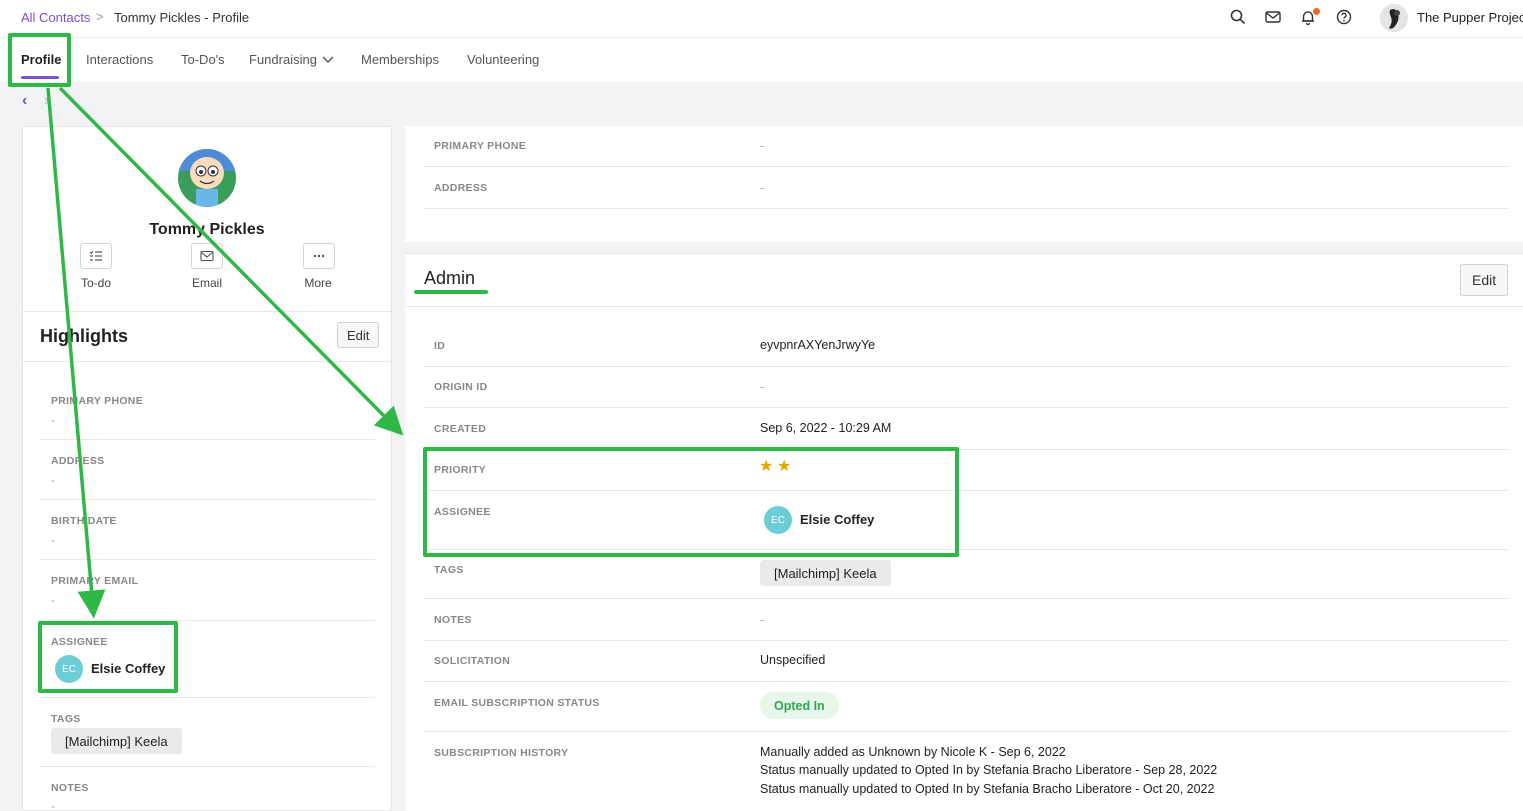 This screenshot has width=1523, height=811. What do you see at coordinates (78, 461) in the screenshot?
I see `highlight-label-address: ADDRESS` at bounding box center [78, 461].